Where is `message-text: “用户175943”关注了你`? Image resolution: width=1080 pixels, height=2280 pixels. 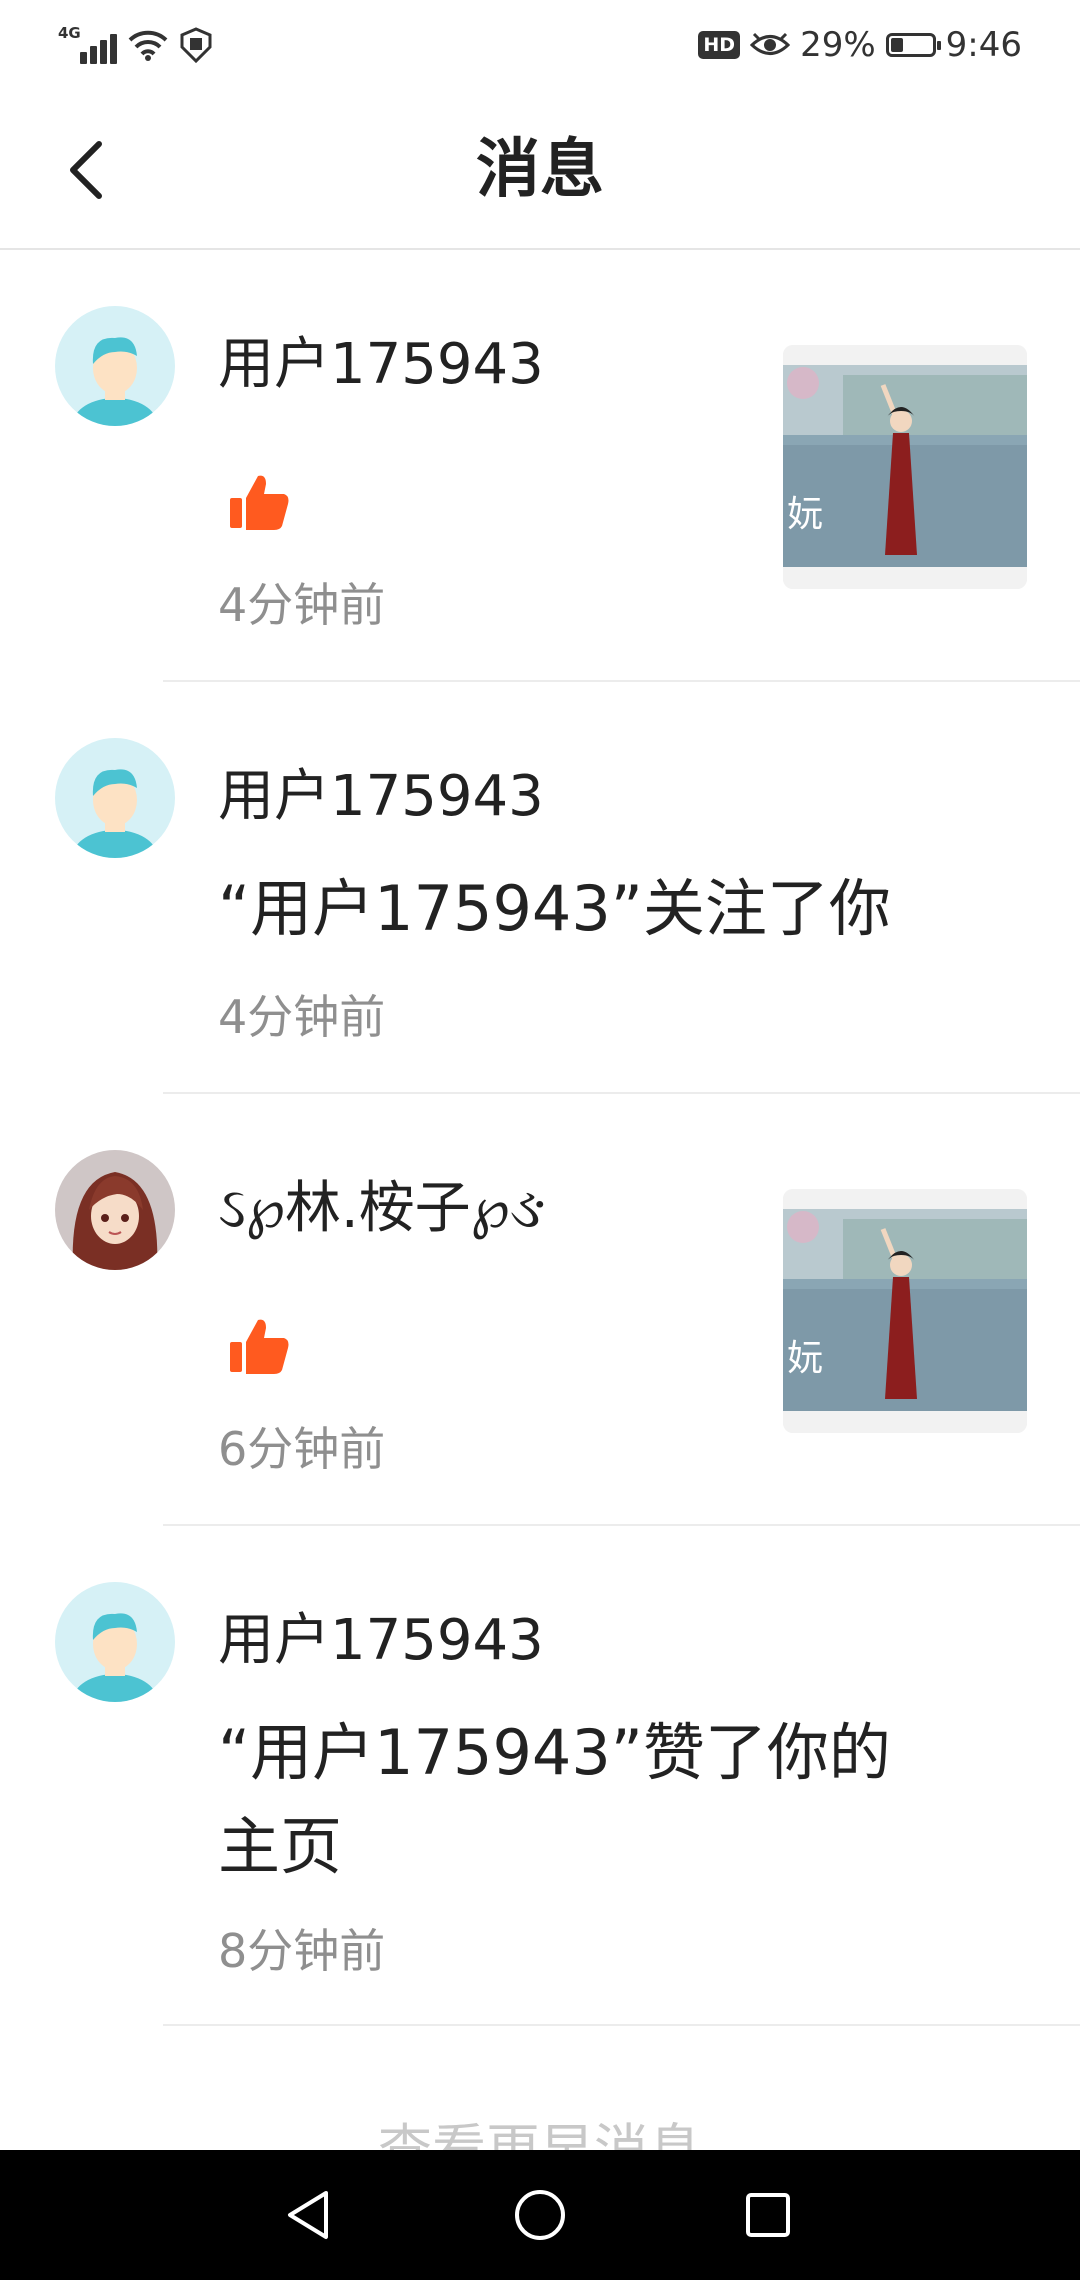 message-text: “用户175943”关注了你 is located at coordinates (554, 908).